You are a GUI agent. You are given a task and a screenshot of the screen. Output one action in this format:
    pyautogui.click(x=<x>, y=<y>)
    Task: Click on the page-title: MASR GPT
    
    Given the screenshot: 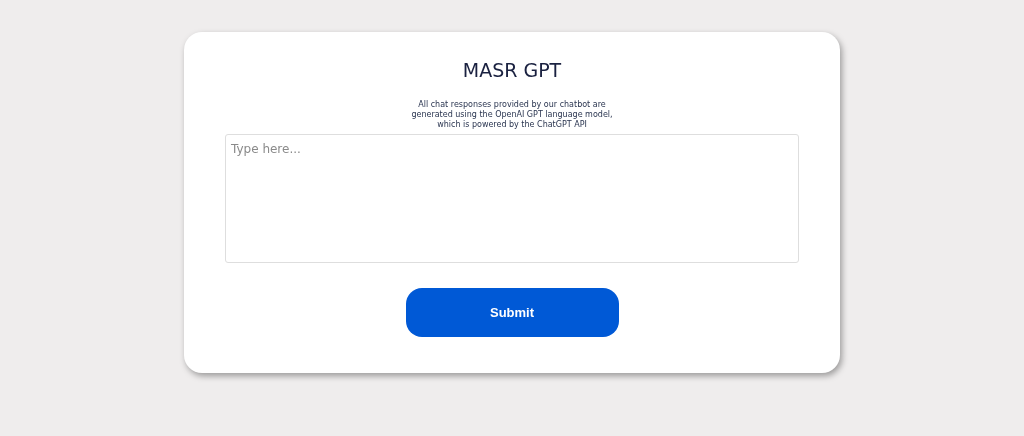 What is the action you would take?
    pyautogui.click(x=512, y=70)
    